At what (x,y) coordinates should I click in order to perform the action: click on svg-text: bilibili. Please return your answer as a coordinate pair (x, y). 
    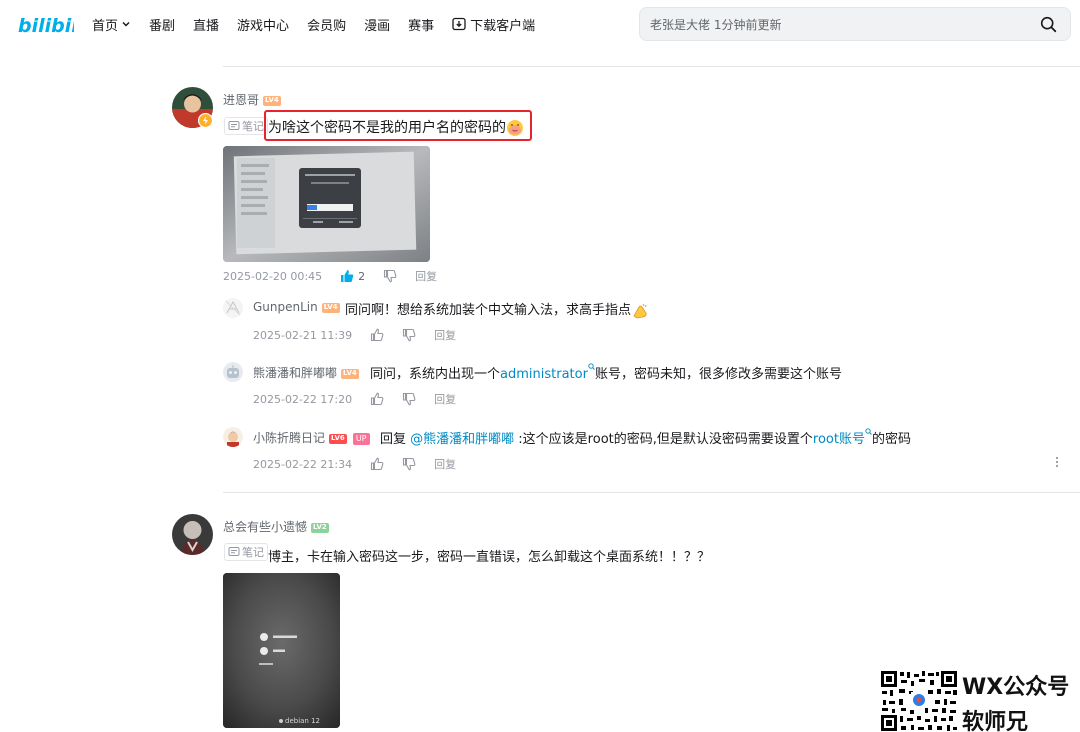
    Looking at the image, I should click on (46, 26).